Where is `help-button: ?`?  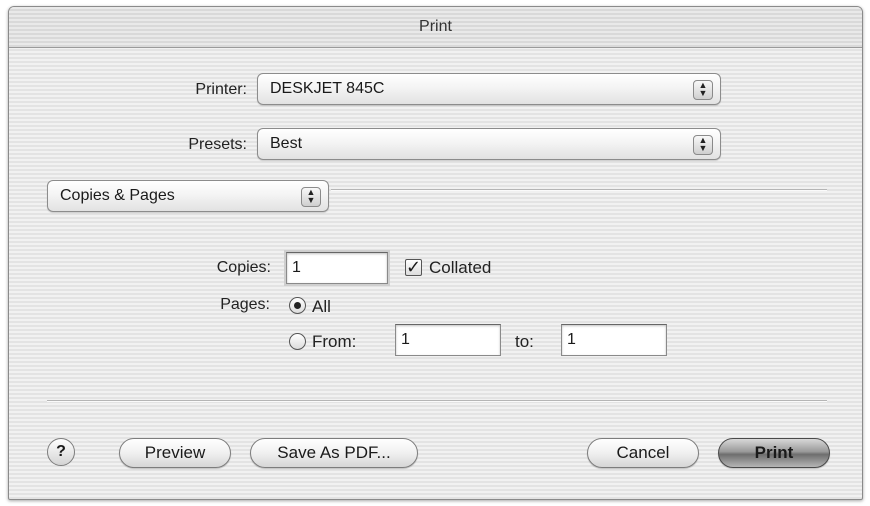 help-button: ? is located at coordinates (61, 452).